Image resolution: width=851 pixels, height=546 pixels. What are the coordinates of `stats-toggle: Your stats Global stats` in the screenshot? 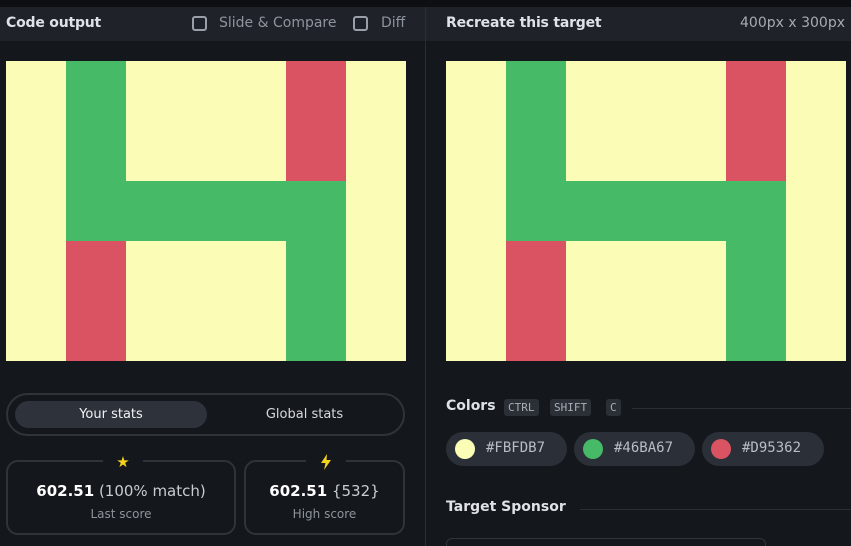 It's located at (205, 414).